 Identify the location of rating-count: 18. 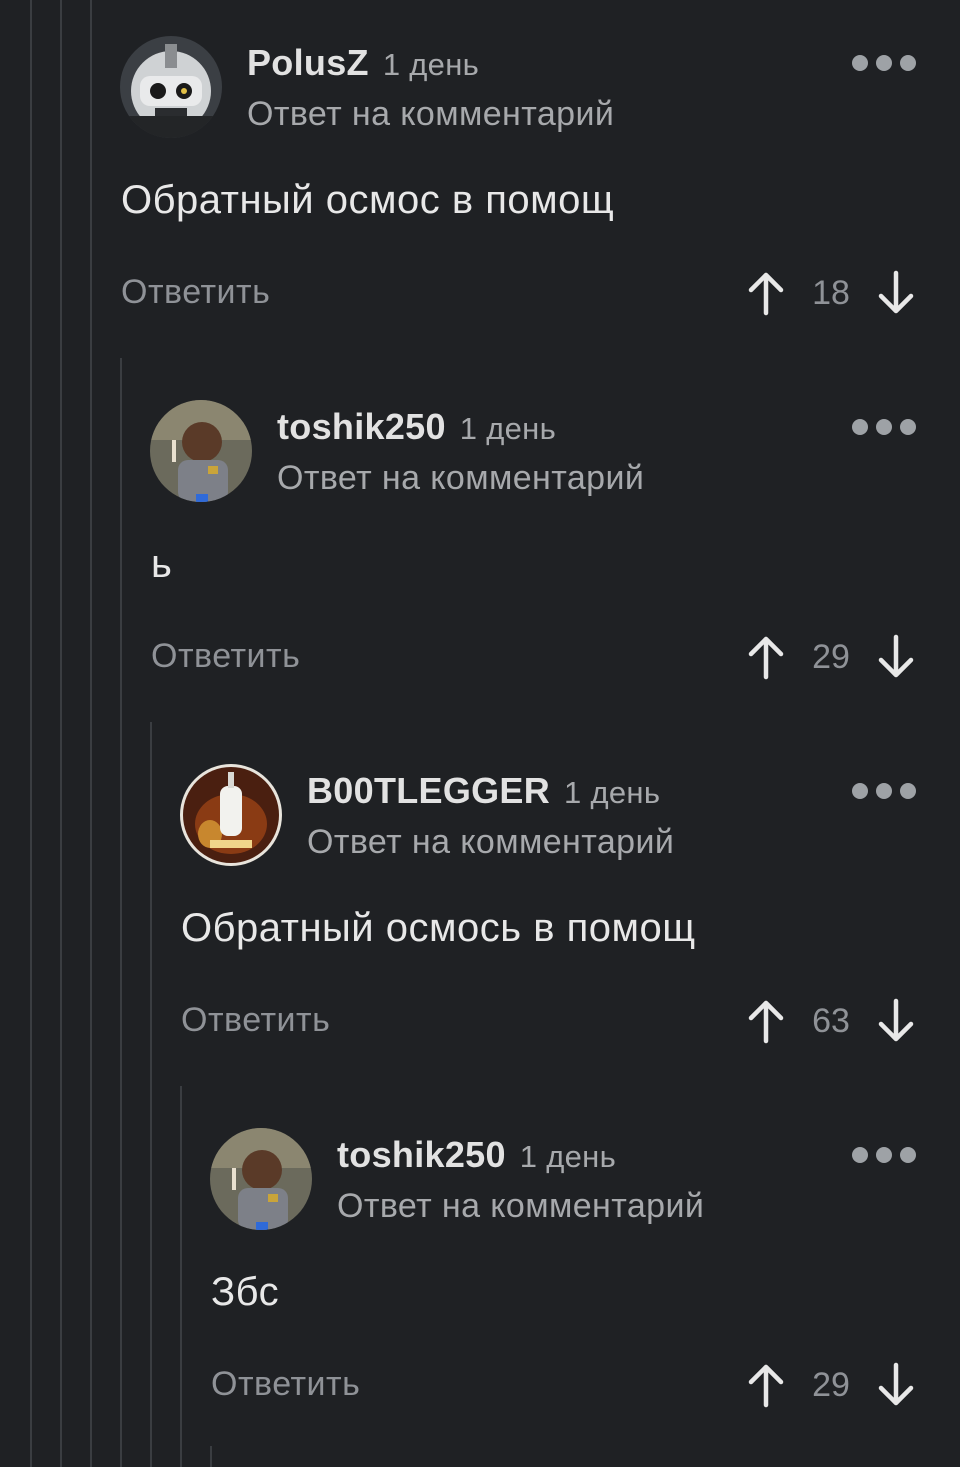
(831, 292).